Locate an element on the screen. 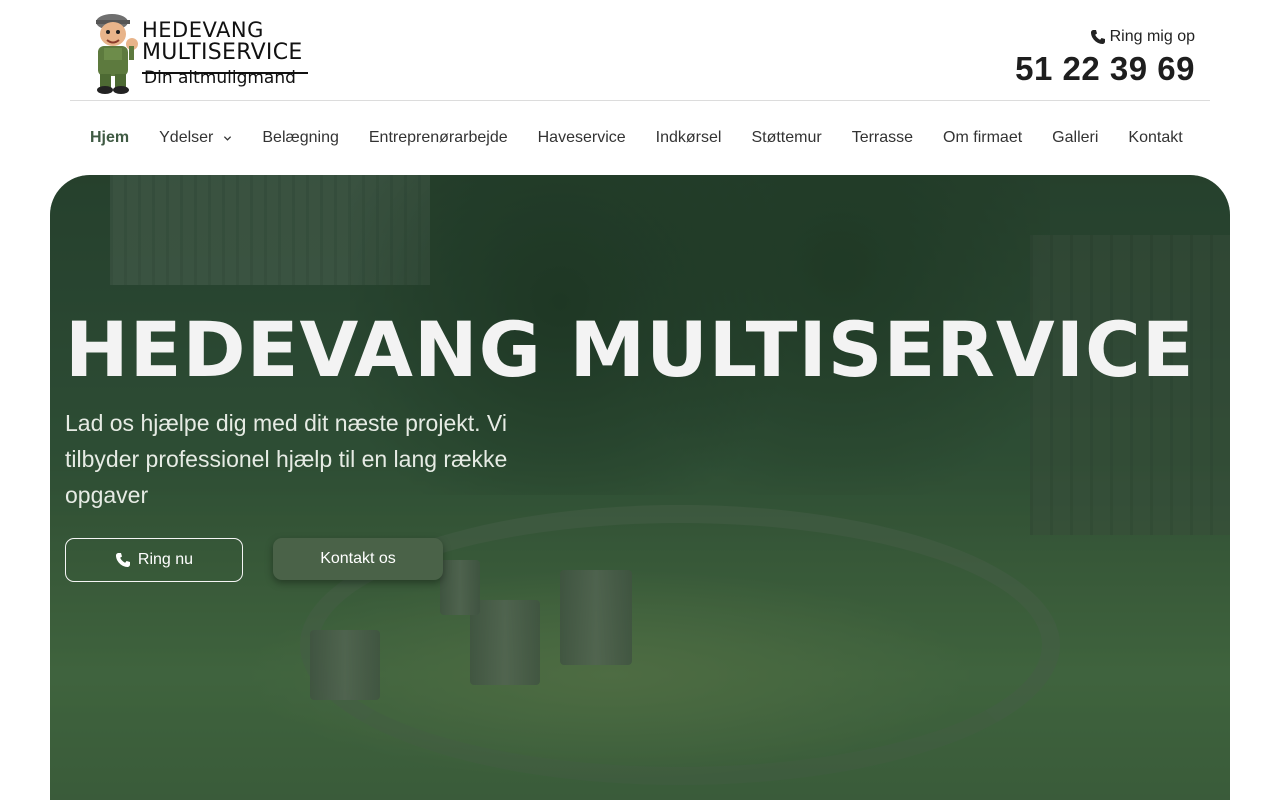 The height and width of the screenshot is (800, 1280). nav-item-entreprenorarbejde: Entreprenørarbejde is located at coordinates (438, 138).